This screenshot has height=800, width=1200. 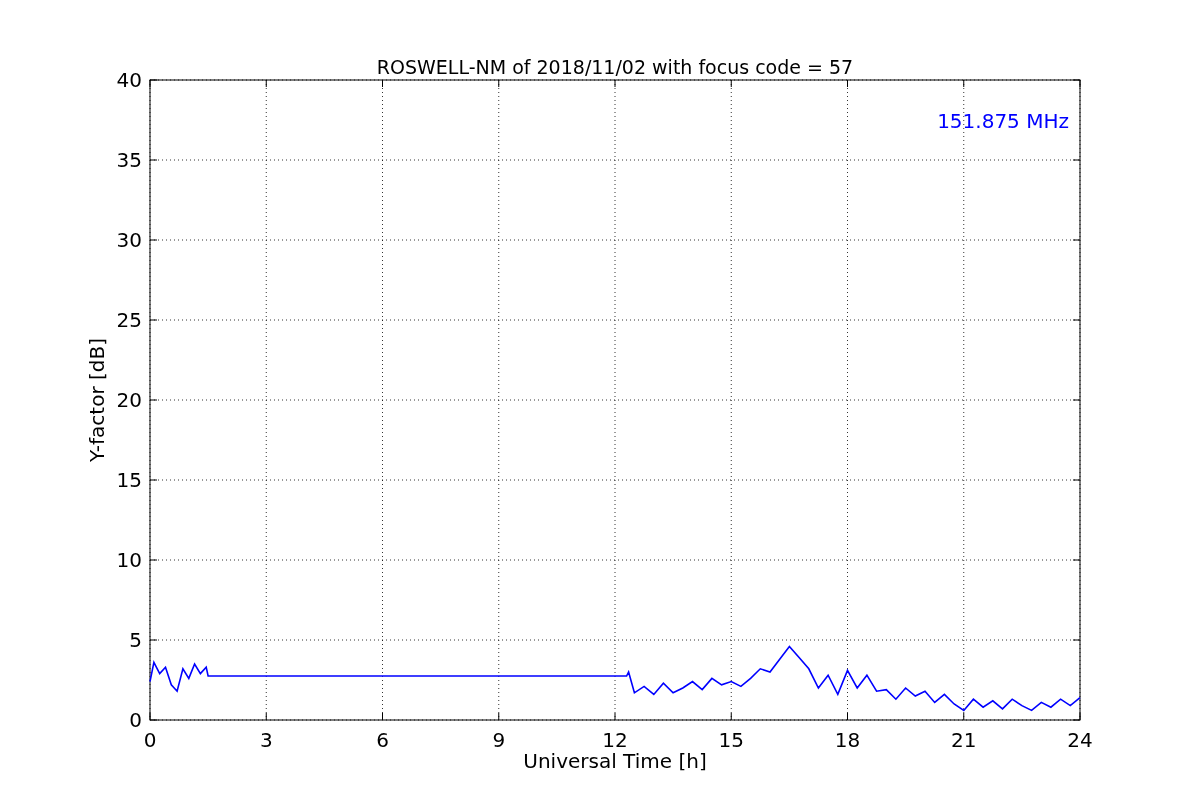 I want to click on tick-label: 5, so click(x=135, y=640).